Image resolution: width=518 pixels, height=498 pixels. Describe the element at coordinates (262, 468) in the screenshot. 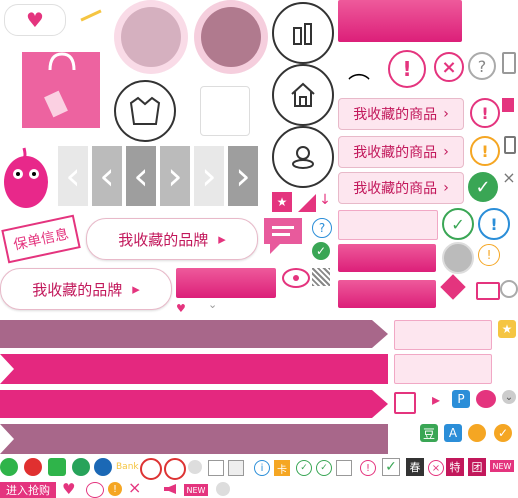

I see `info-small-icon: i` at that location.